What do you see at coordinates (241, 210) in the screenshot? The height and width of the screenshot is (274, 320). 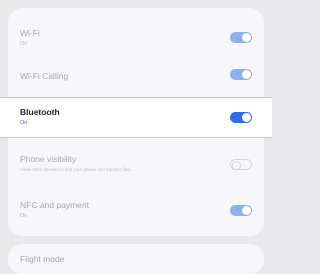 I see `nfc-toggle` at bounding box center [241, 210].